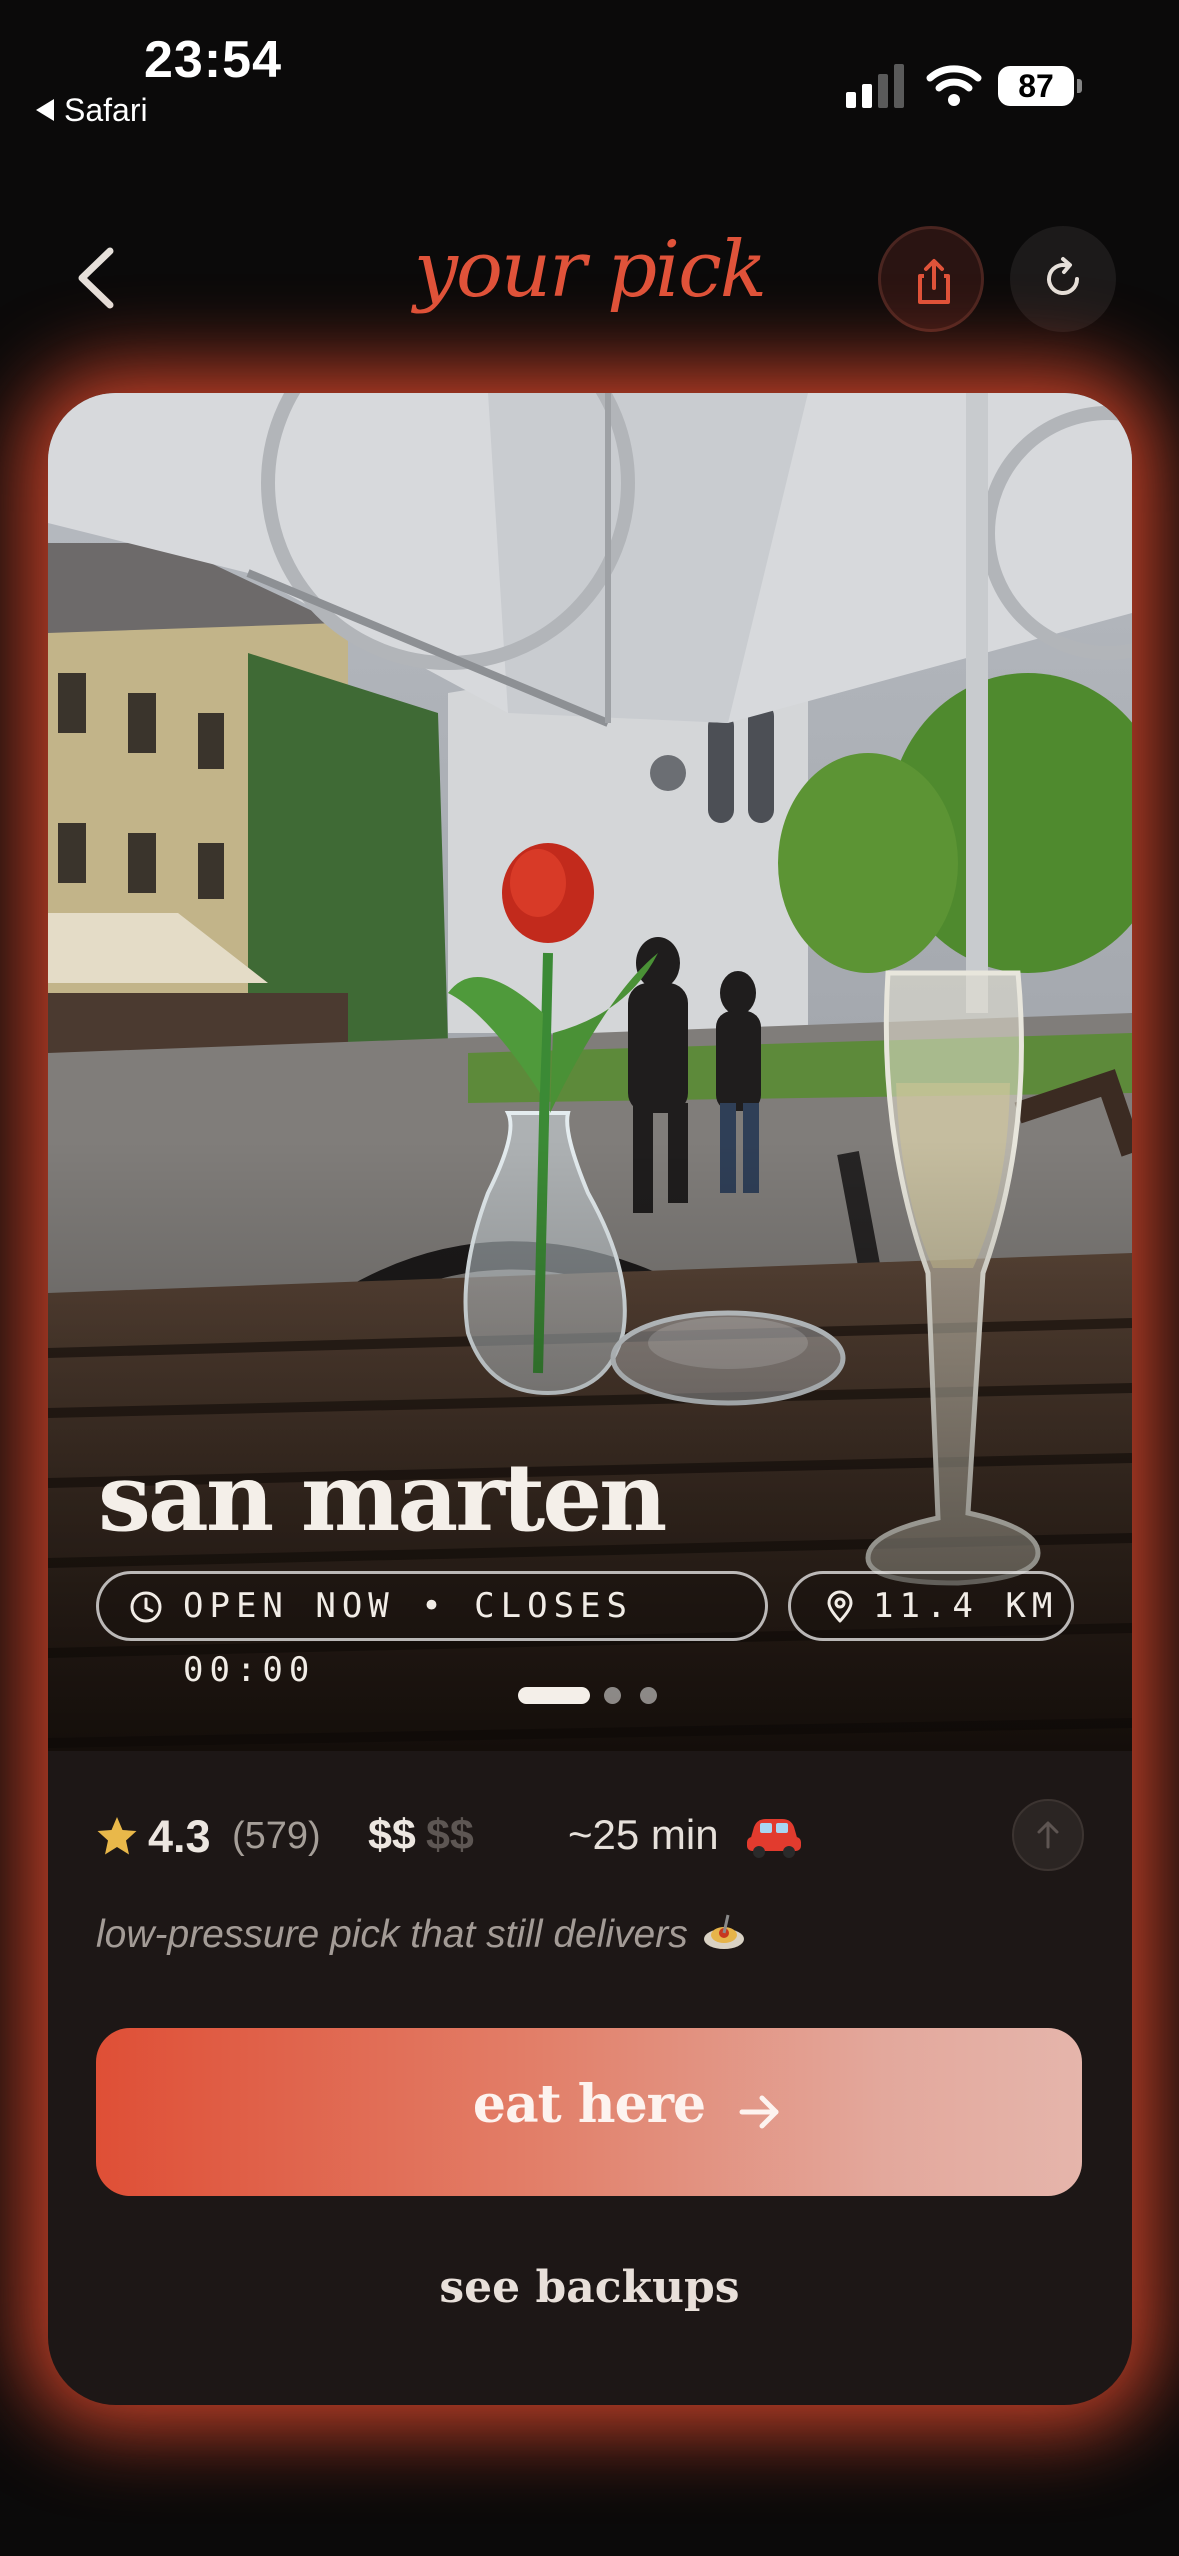 The height and width of the screenshot is (2556, 1179). I want to click on distance-text: 11.4 KM, so click(966, 1606).